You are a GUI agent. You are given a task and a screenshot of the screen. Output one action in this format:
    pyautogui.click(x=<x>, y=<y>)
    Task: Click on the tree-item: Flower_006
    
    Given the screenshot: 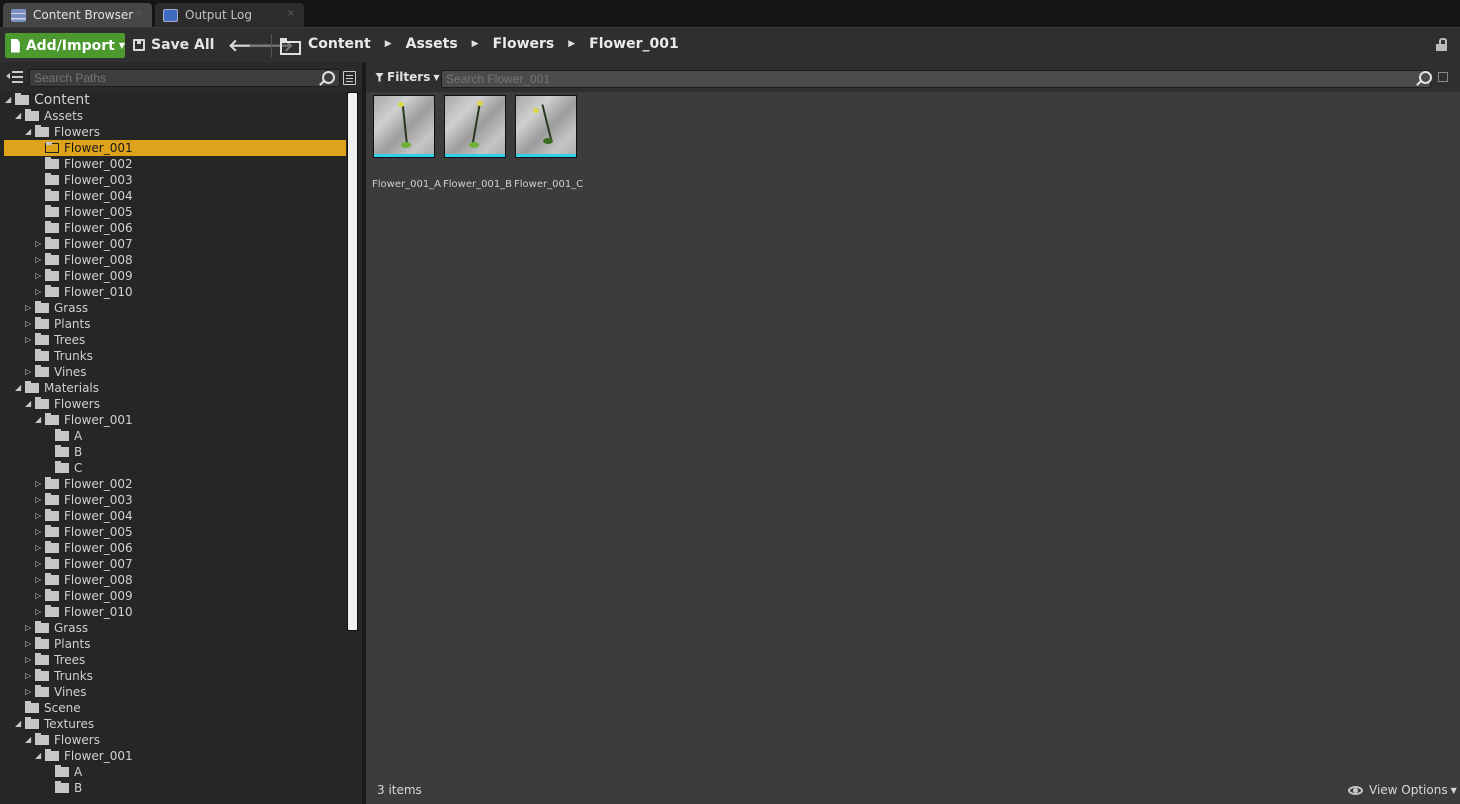 What is the action you would take?
    pyautogui.click(x=175, y=228)
    